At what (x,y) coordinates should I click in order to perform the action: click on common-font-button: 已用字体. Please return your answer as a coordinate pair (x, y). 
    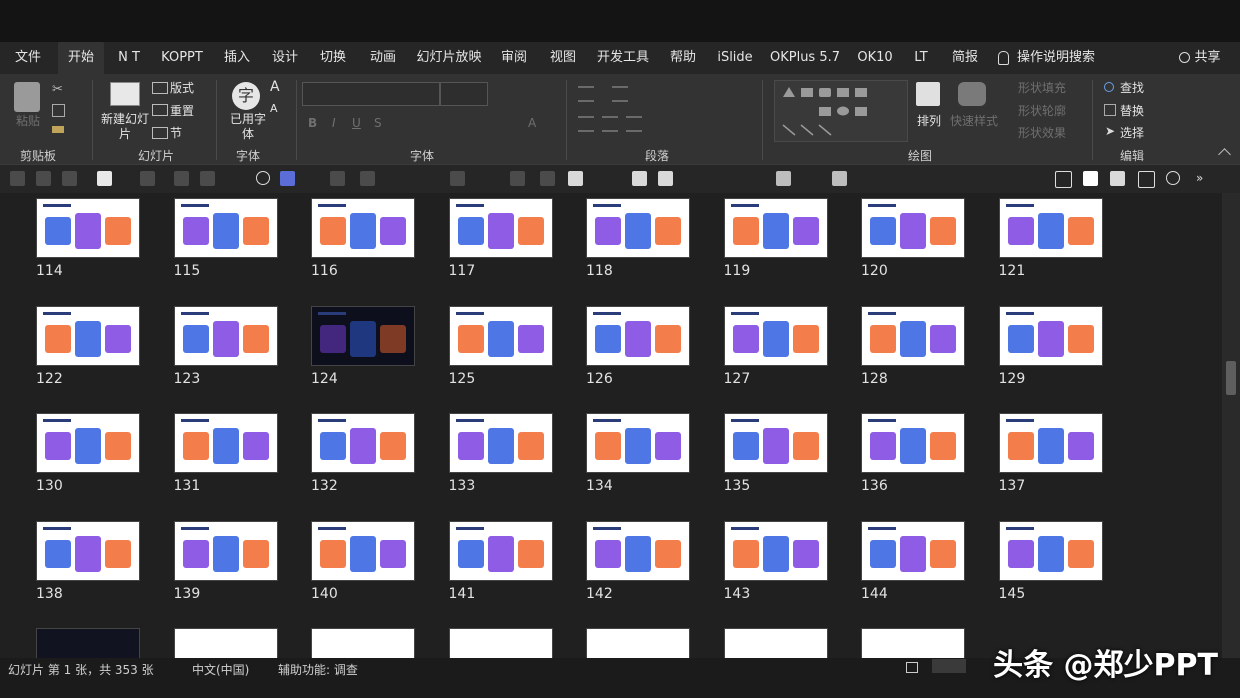
    Looking at the image, I should click on (248, 127).